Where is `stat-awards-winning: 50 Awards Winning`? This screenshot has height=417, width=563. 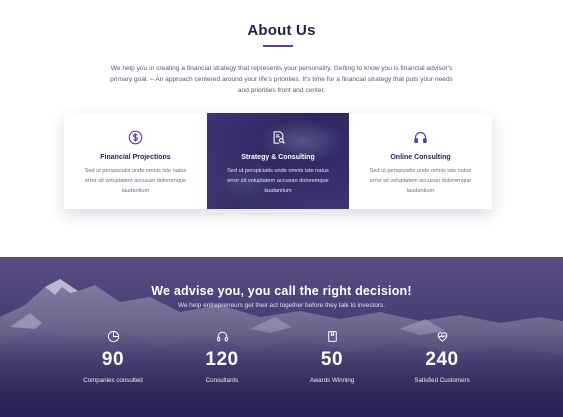 stat-awards-winning: 50 Awards Winning is located at coordinates (332, 357).